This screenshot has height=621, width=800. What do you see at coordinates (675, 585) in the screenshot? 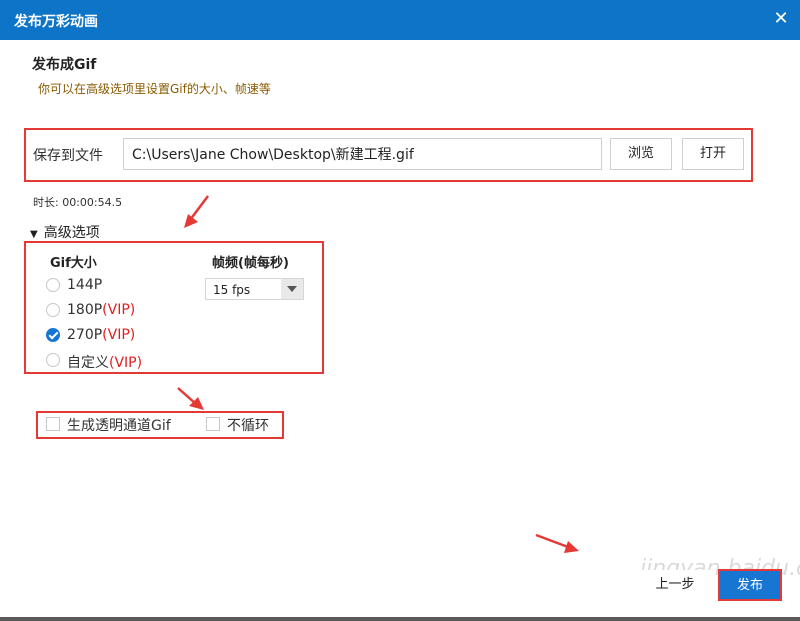
I see `previous-step-button: 上一步` at bounding box center [675, 585].